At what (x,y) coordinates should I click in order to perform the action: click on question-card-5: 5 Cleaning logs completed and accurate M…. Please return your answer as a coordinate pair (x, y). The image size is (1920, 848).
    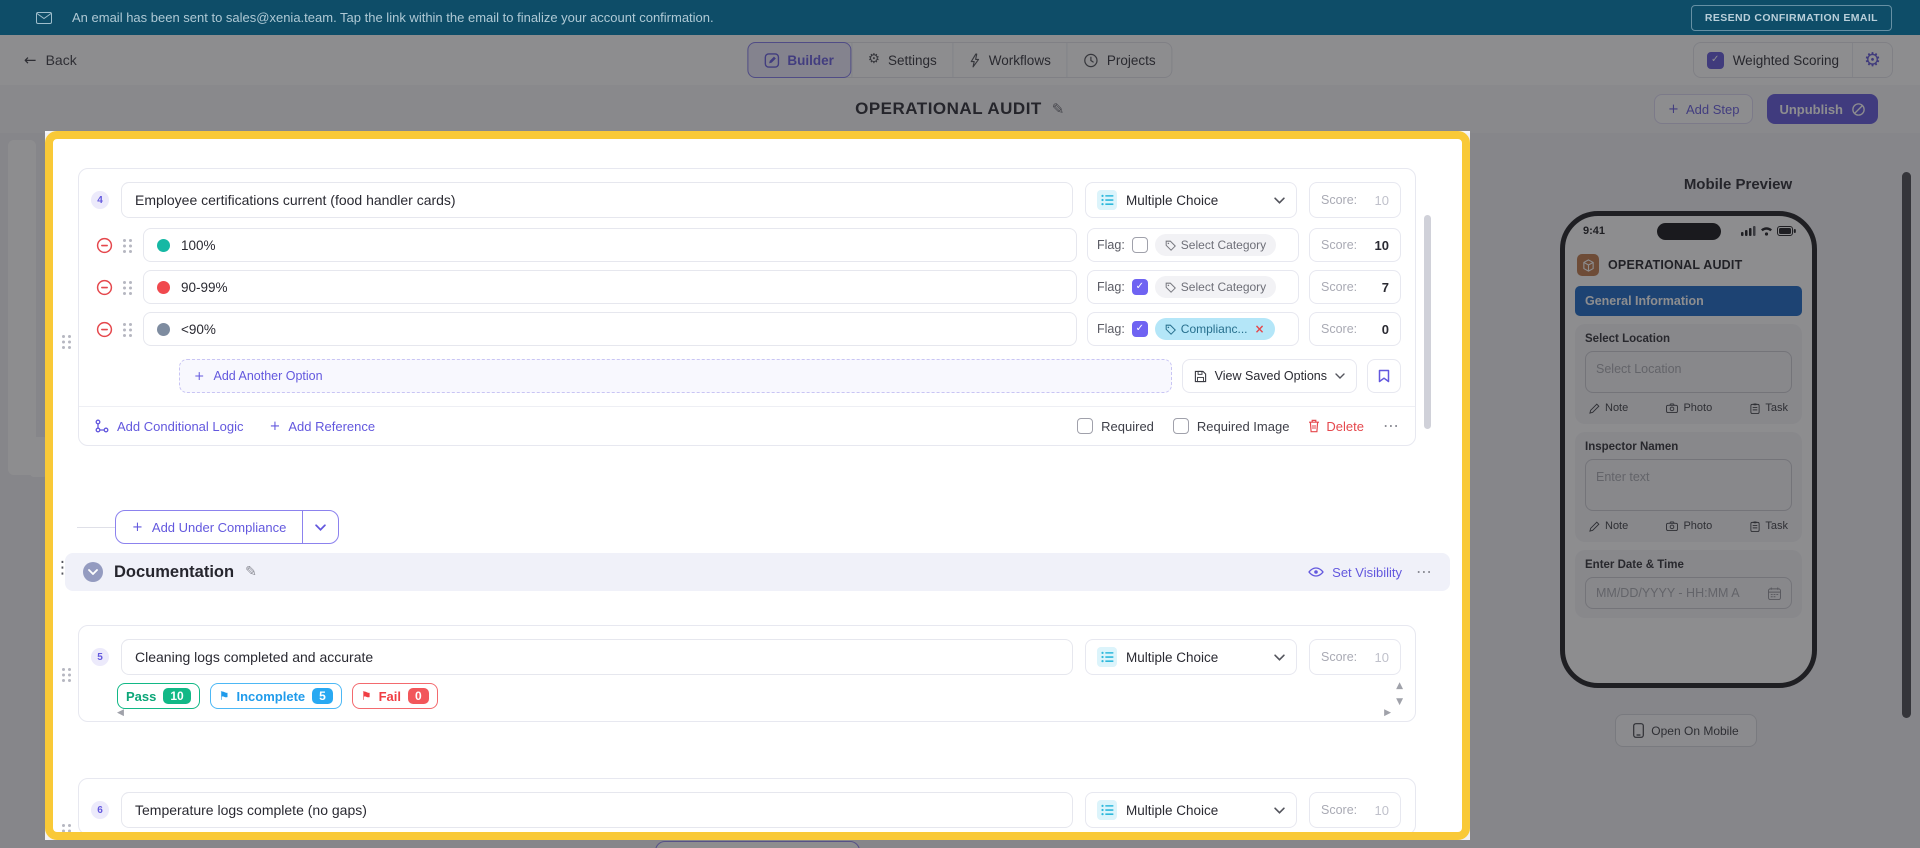
    Looking at the image, I should click on (747, 673).